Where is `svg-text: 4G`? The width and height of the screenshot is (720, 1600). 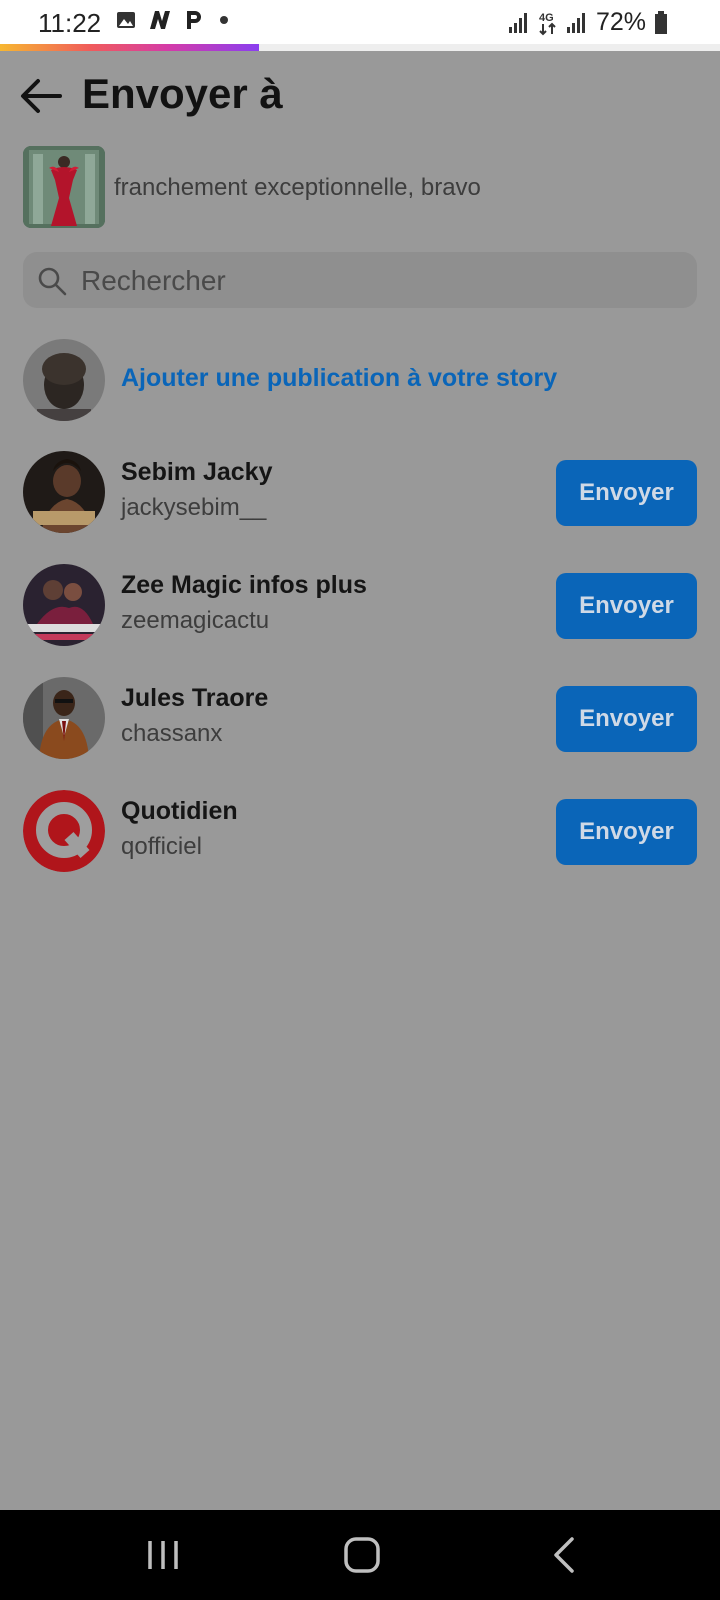 svg-text: 4G is located at coordinates (546, 18).